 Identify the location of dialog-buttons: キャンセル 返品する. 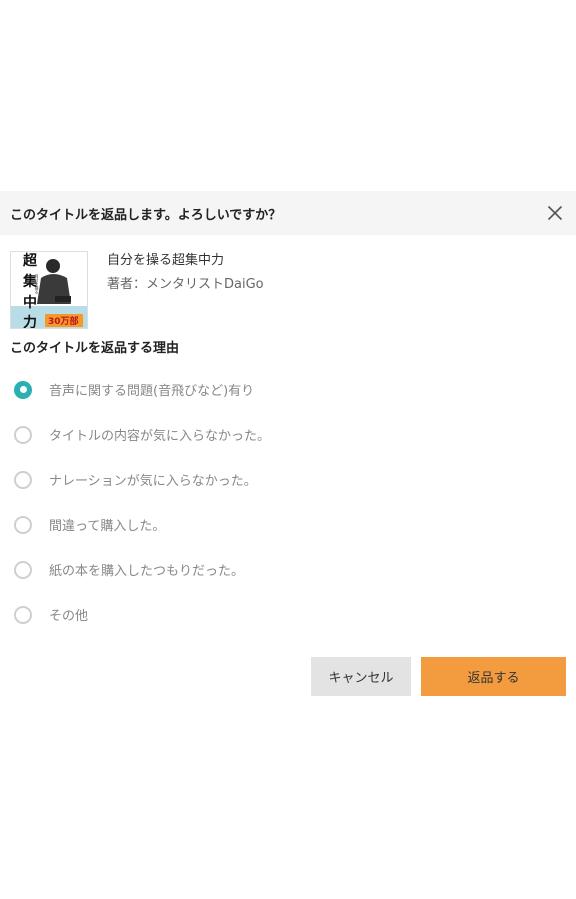
(438, 676).